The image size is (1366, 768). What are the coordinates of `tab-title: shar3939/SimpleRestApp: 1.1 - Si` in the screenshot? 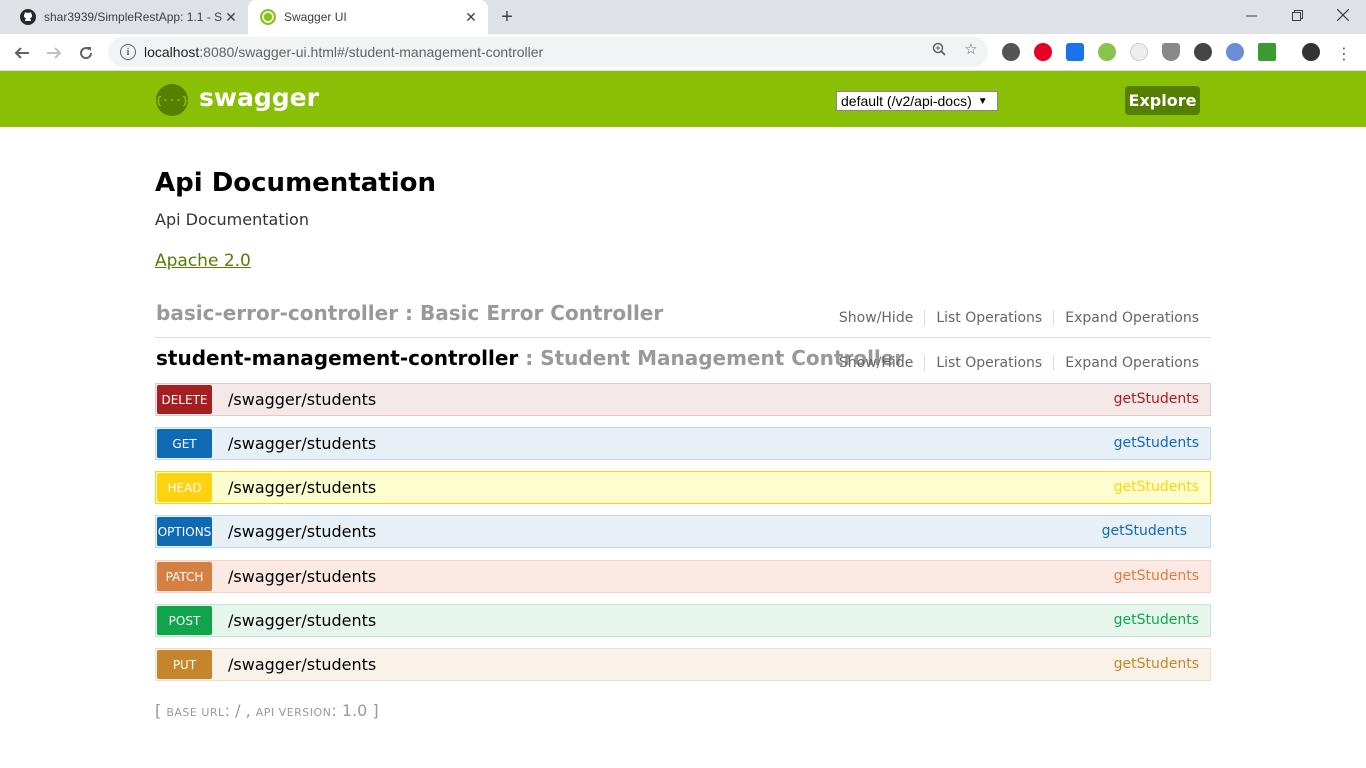 It's located at (133, 17).